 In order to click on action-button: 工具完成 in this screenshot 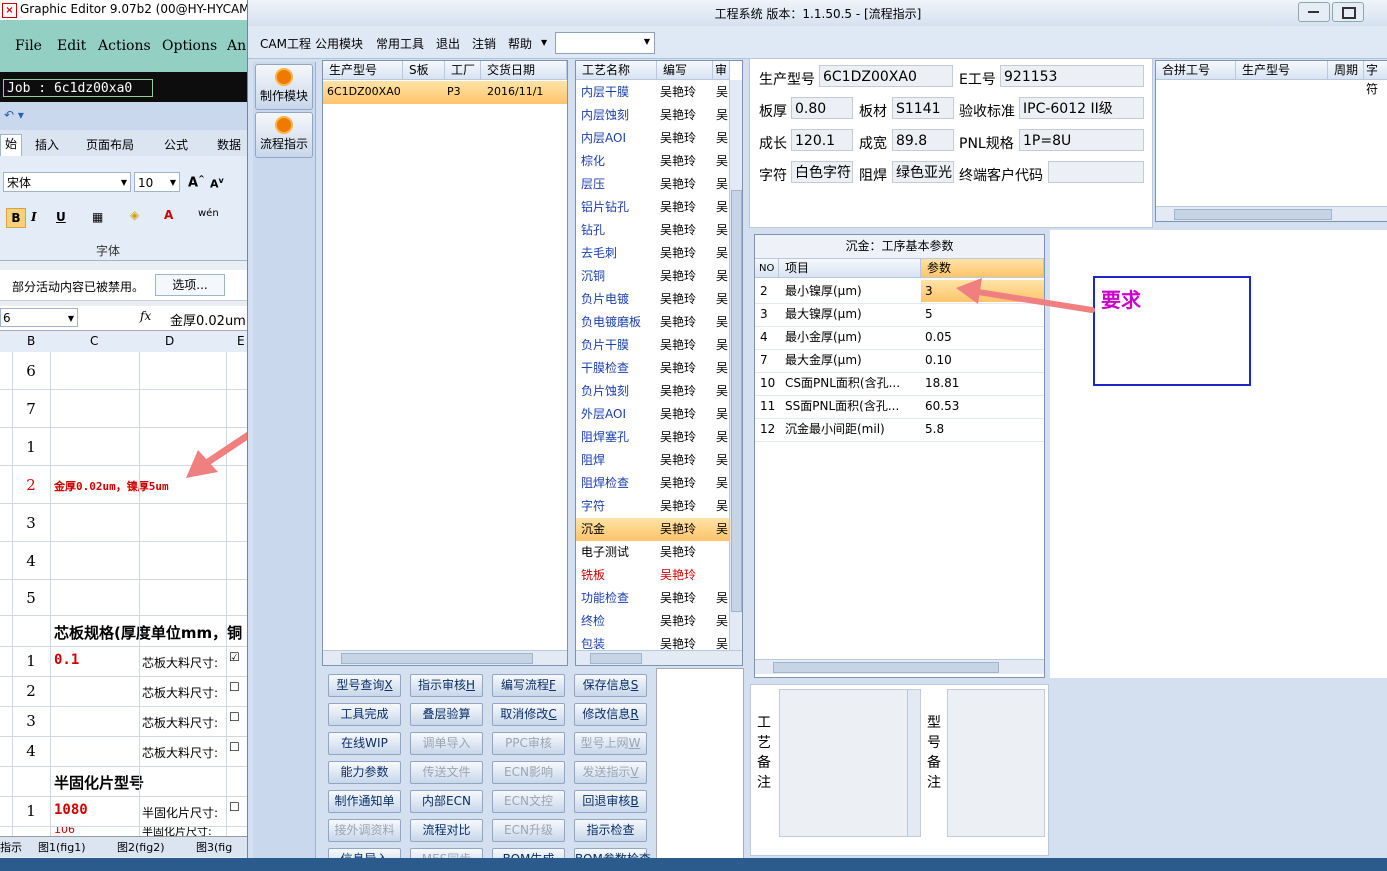, I will do `click(364, 714)`.